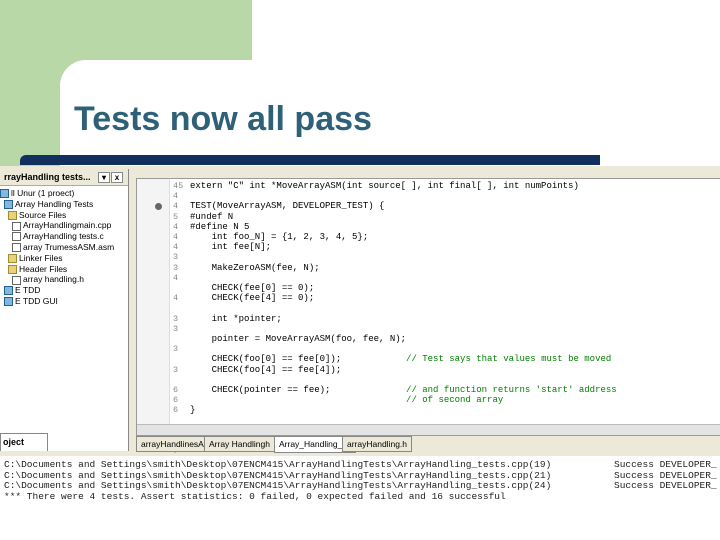  What do you see at coordinates (403, 227) in the screenshot?
I see `code-line: #define N 5` at bounding box center [403, 227].